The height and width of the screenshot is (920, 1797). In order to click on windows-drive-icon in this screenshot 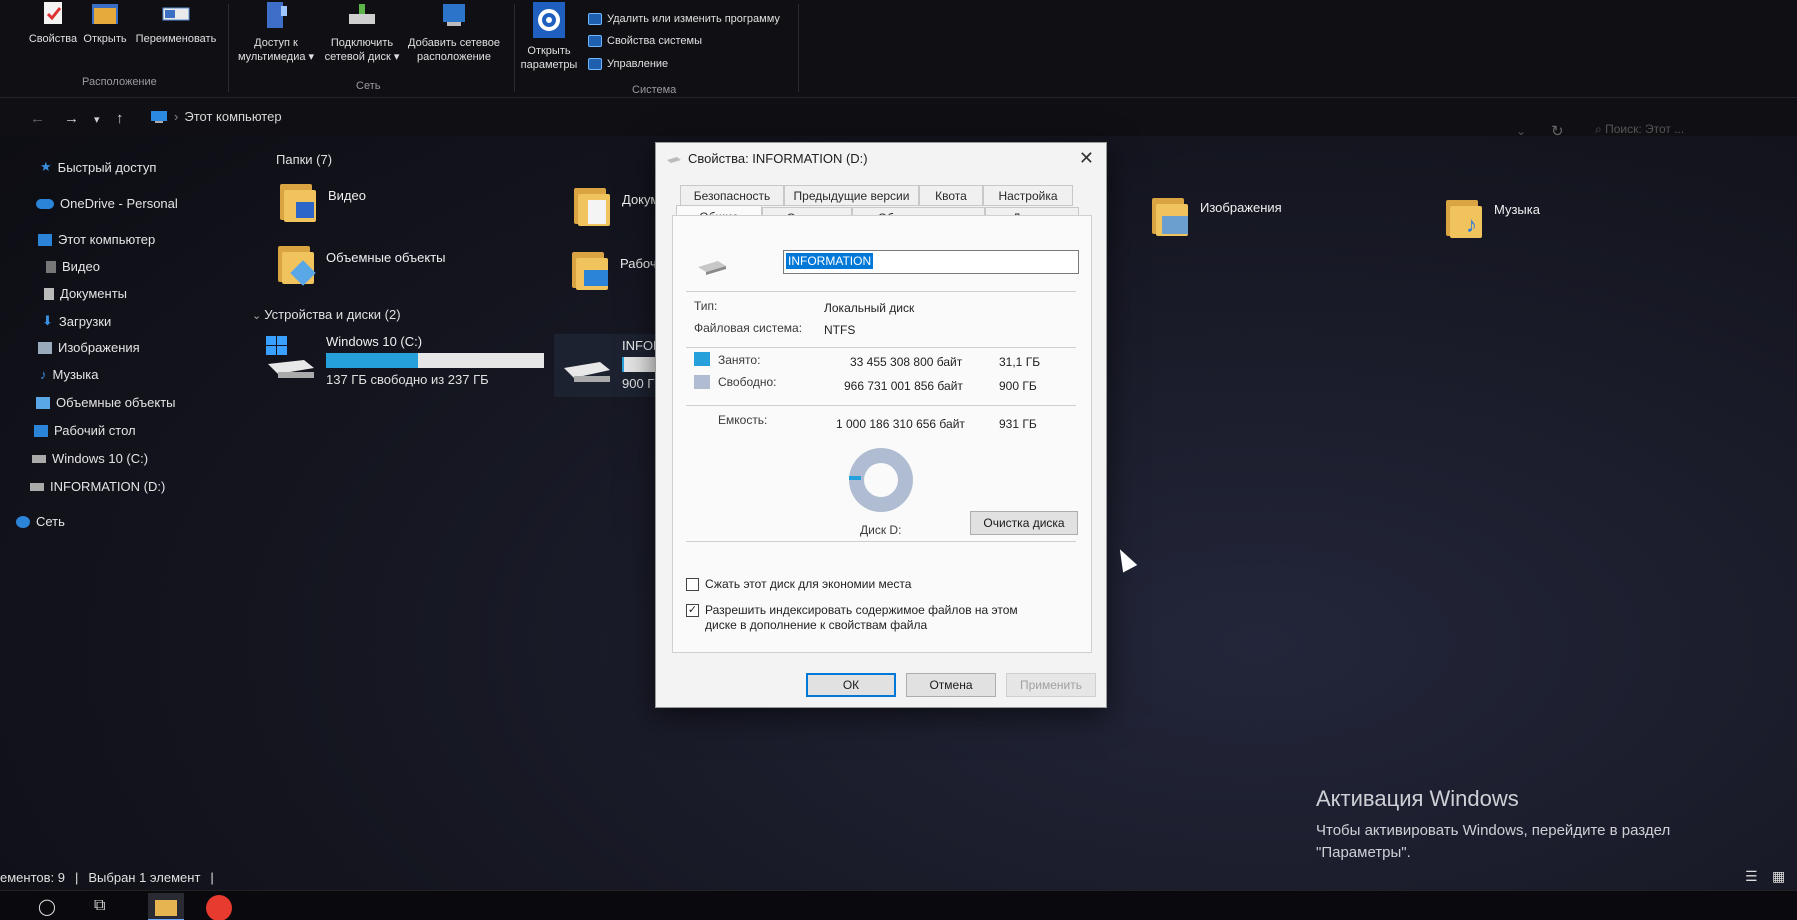, I will do `click(290, 357)`.